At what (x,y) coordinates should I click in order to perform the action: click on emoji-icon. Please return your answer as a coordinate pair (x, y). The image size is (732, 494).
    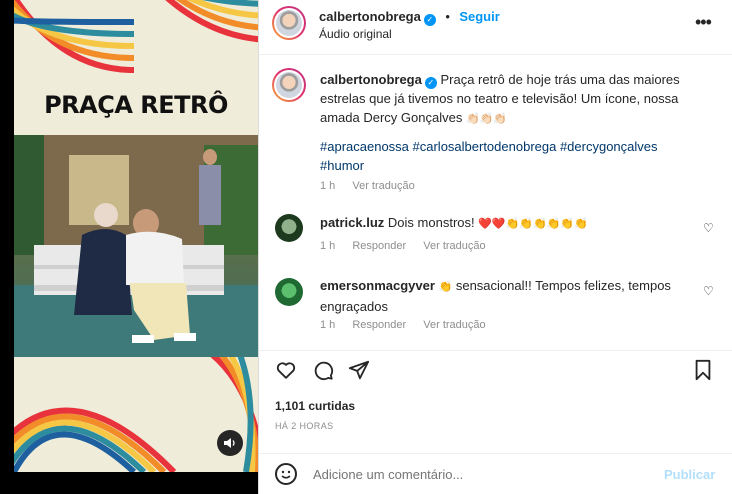
    Looking at the image, I should click on (286, 474).